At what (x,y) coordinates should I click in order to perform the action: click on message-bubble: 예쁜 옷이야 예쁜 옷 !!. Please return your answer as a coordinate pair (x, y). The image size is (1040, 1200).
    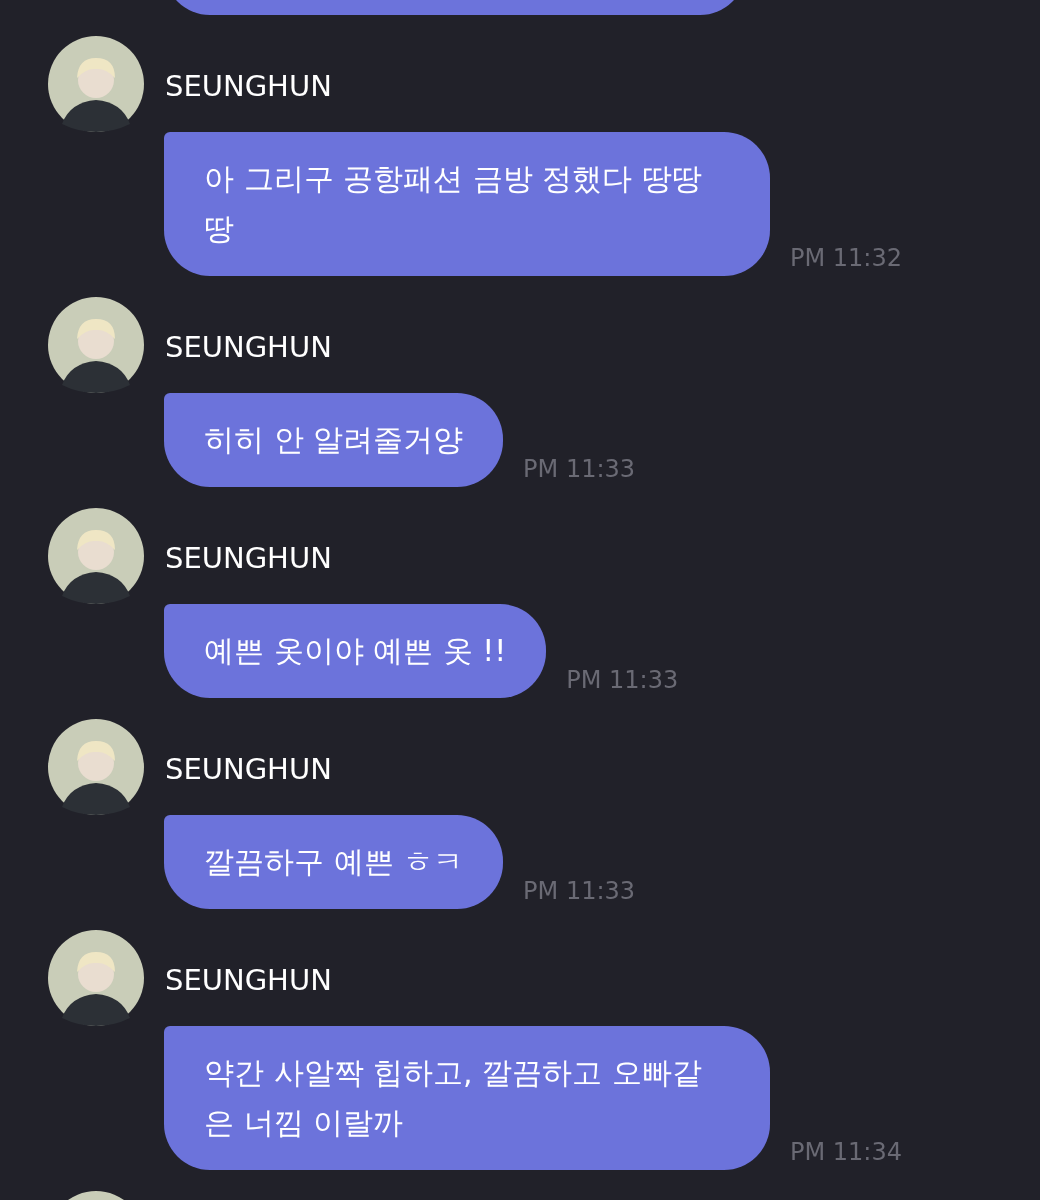
    Looking at the image, I should click on (355, 651).